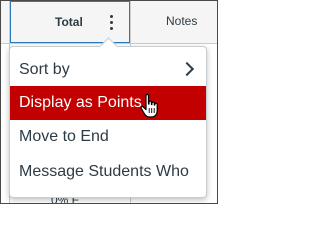  Describe the element at coordinates (64, 136) in the screenshot. I see `menu-item-label: Move to End` at that location.